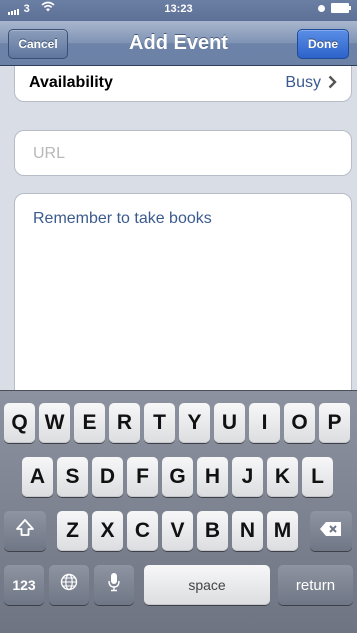 This screenshot has height=633, width=357. What do you see at coordinates (142, 531) in the screenshot?
I see `key-c: C` at bounding box center [142, 531].